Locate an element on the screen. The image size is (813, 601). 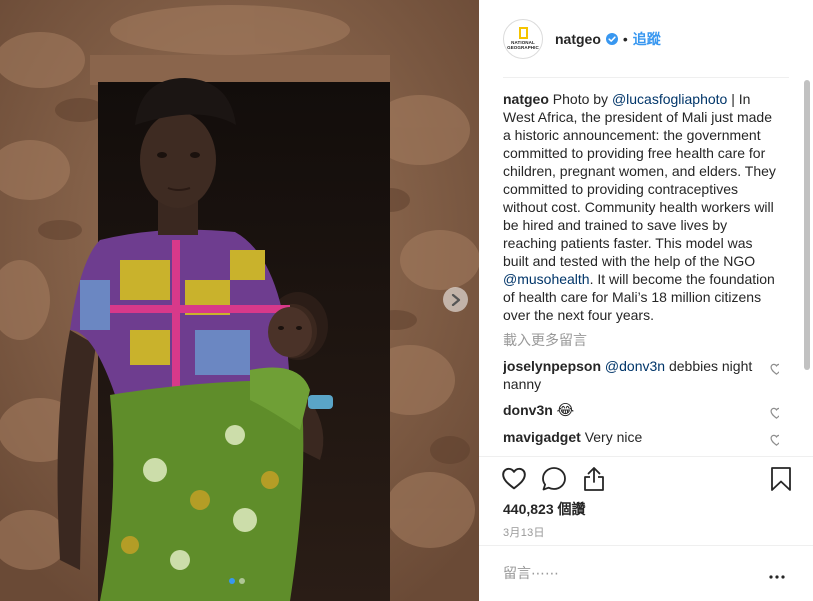
more-options-icon is located at coordinates (777, 575).